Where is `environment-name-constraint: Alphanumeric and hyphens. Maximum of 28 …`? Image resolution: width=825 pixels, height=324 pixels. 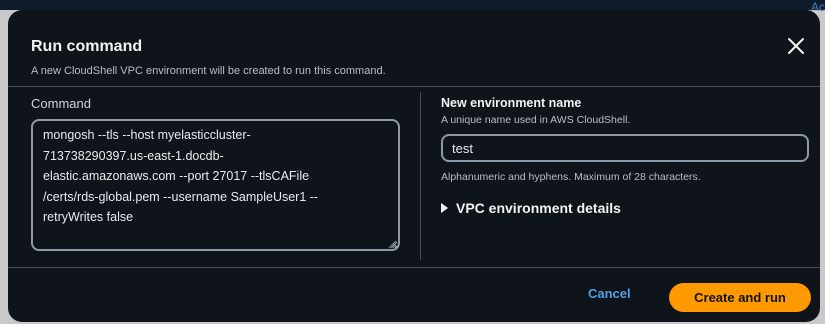
environment-name-constraint: Alphanumeric and hyphens. Maximum of 28 … is located at coordinates (571, 177).